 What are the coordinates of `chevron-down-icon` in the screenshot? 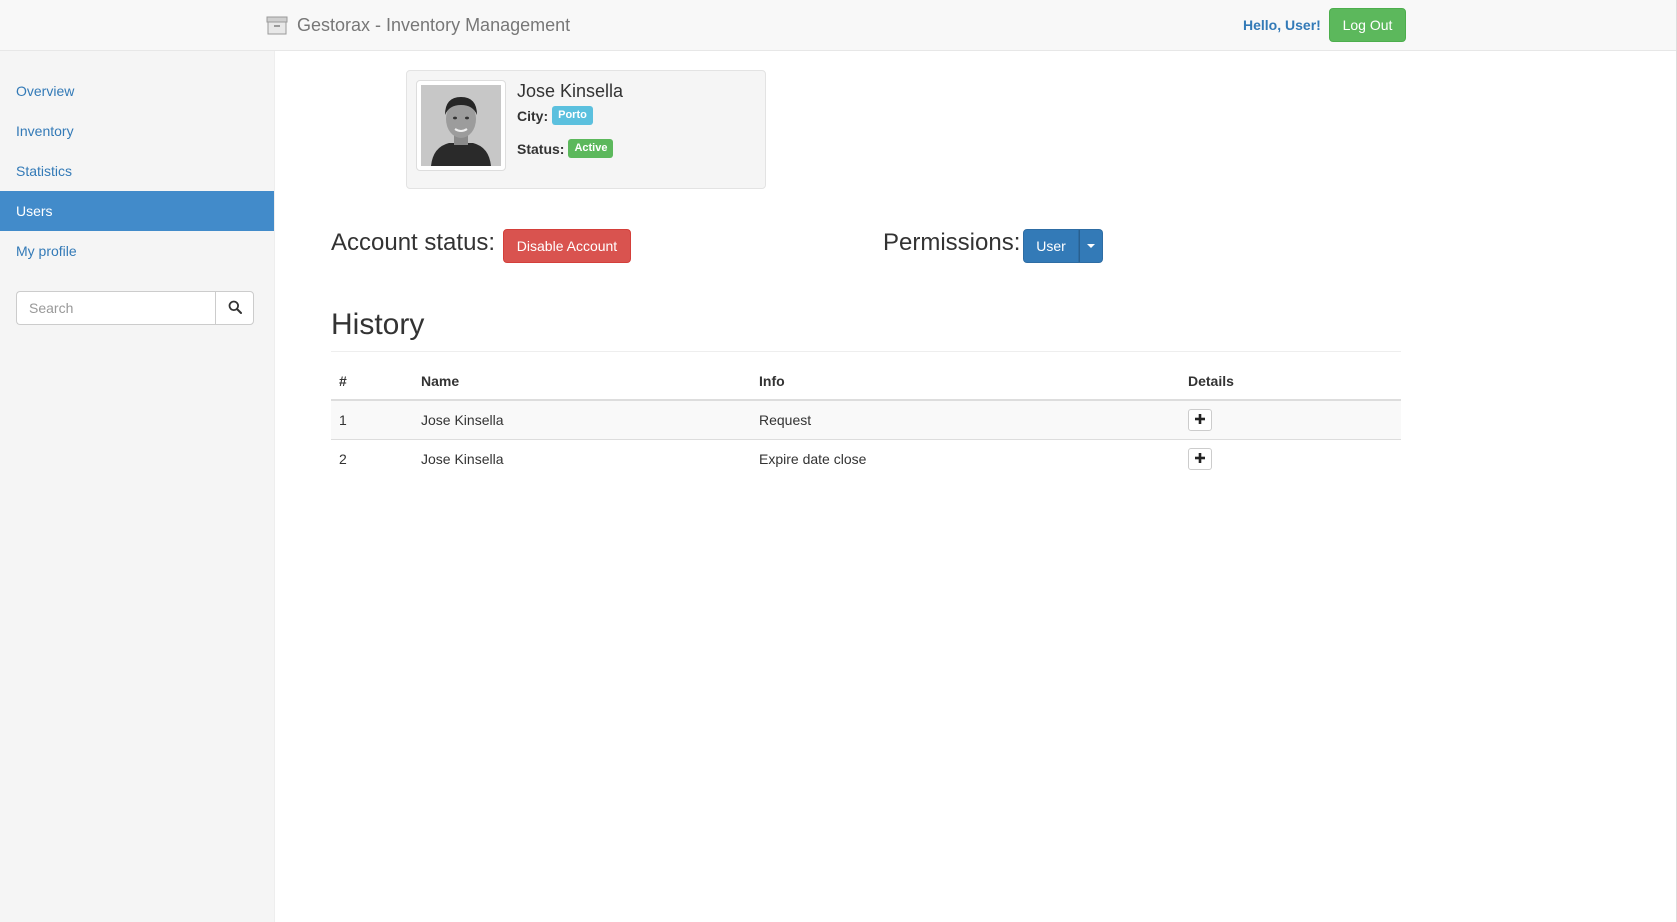 It's located at (1091, 246).